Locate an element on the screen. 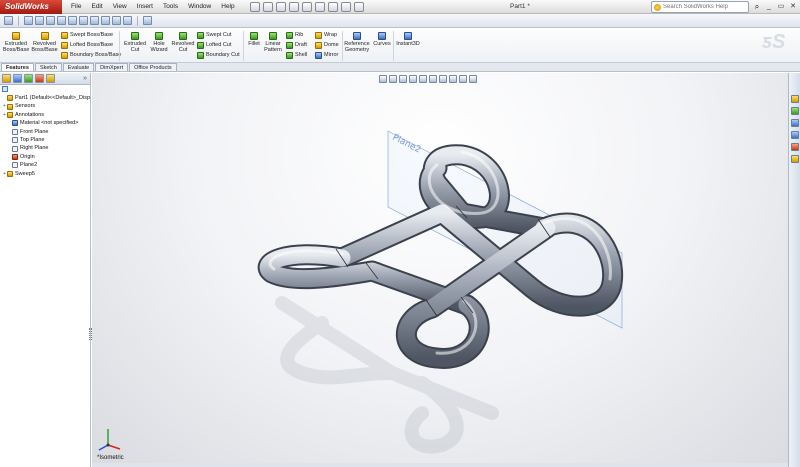 Image resolution: width=800 pixels, height=467 pixels. graphics-status-strip is located at coordinates (440, 465).